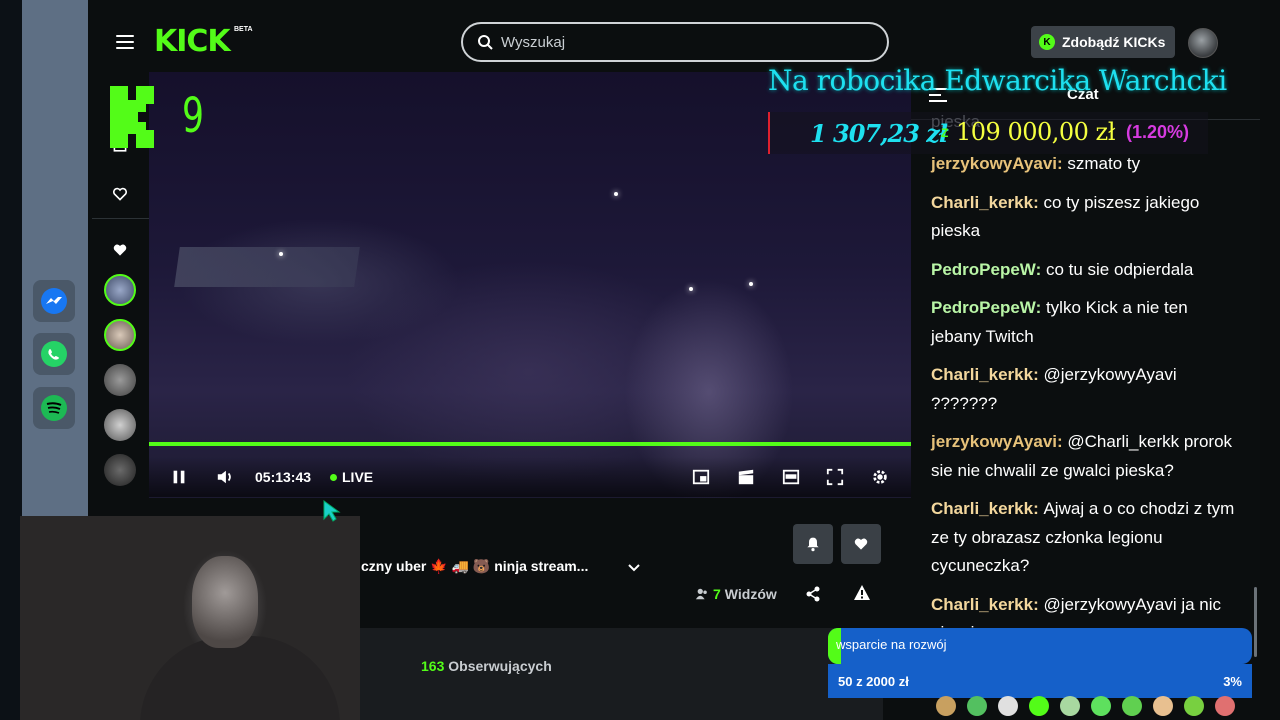 This screenshot has height=720, width=1280. What do you see at coordinates (1086, 164) in the screenshot?
I see `chat-message: jerzykowyAyavi: szmato ty` at bounding box center [1086, 164].